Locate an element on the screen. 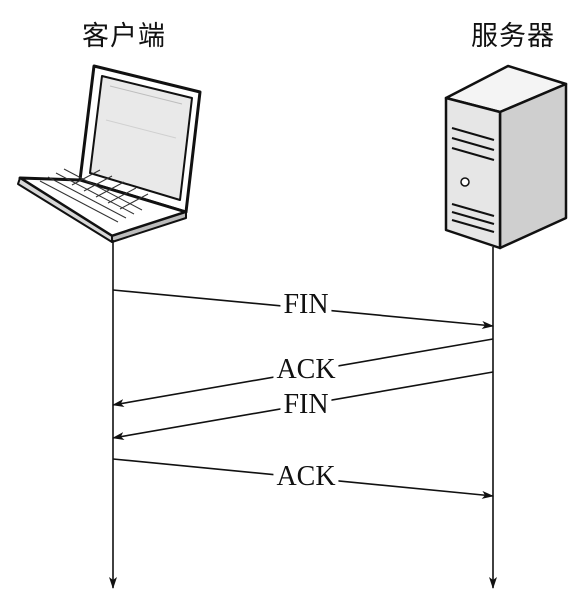  message-label-1: FIN is located at coordinates (306, 305).